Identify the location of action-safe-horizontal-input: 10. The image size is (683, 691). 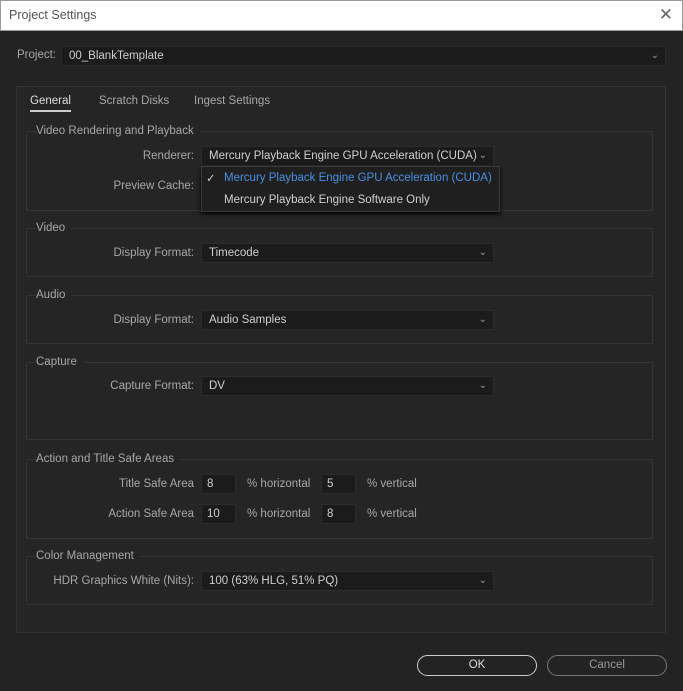
(218, 514).